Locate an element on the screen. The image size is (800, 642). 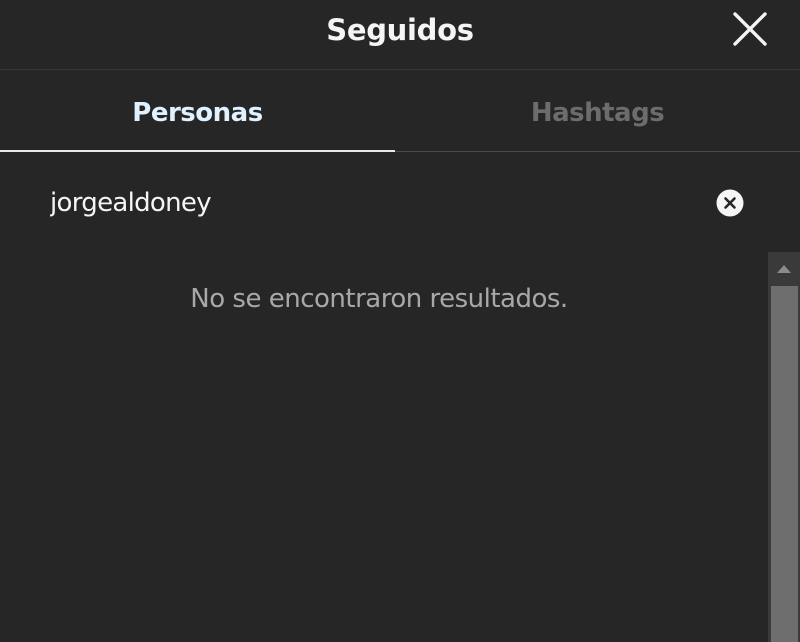
close-button is located at coordinates (750, 29).